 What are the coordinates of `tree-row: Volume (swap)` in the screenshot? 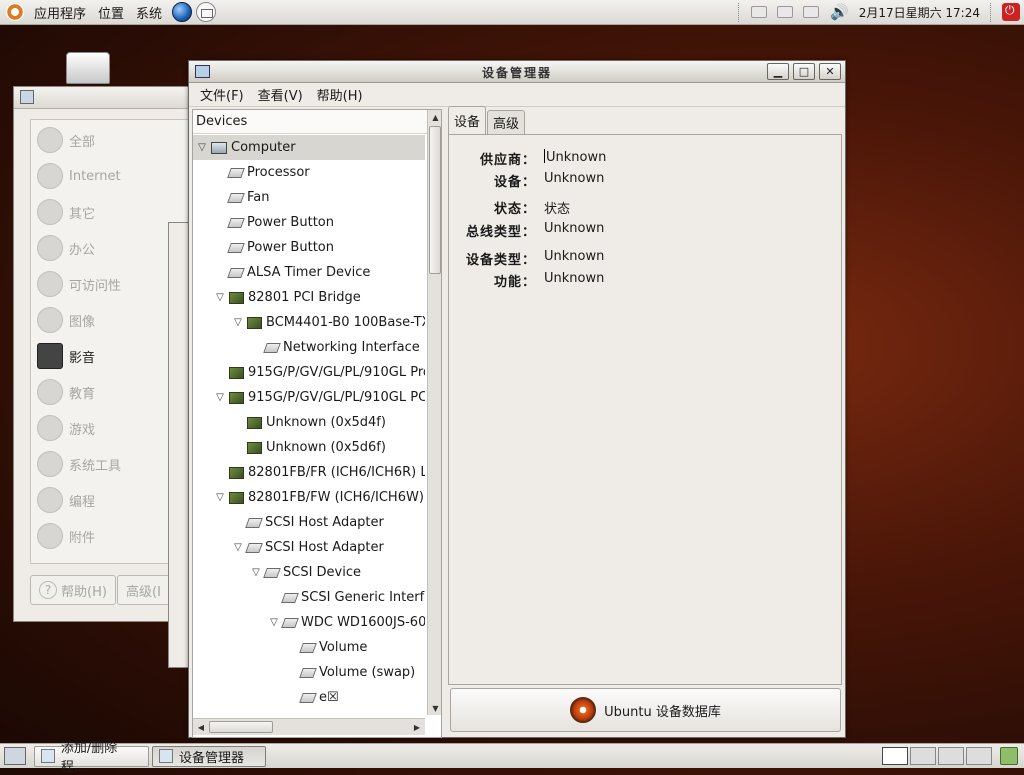 It's located at (309, 672).